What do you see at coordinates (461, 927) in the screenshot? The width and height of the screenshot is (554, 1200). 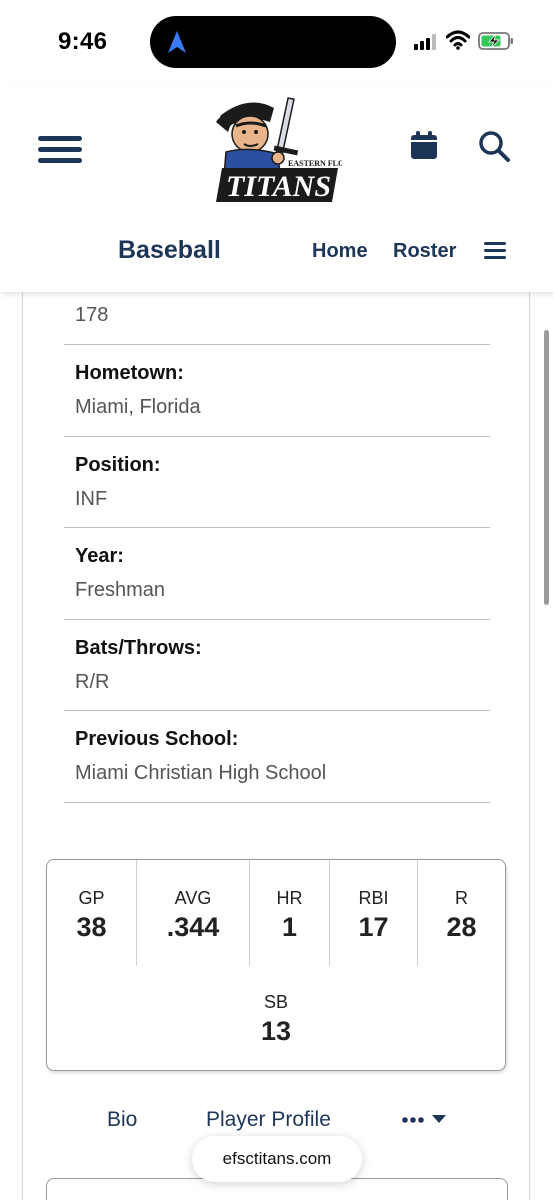 I see `stat-value: 28` at bounding box center [461, 927].